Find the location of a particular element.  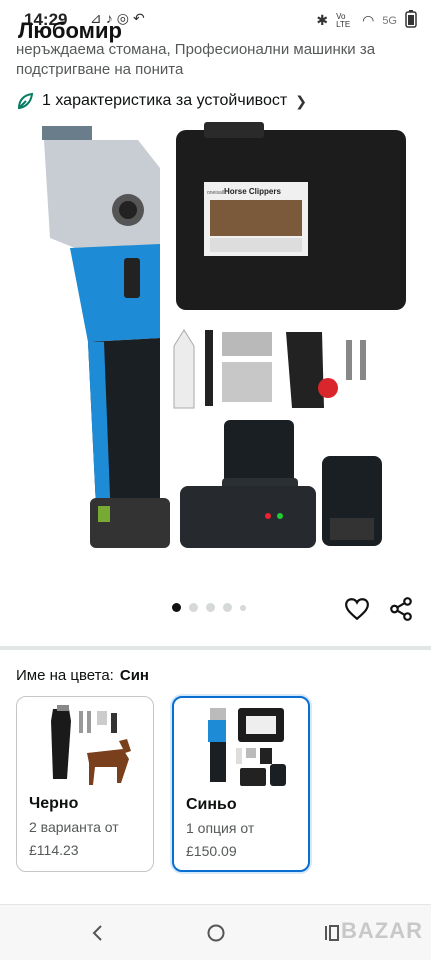

wifi-icon: ◠ is located at coordinates (368, 20).